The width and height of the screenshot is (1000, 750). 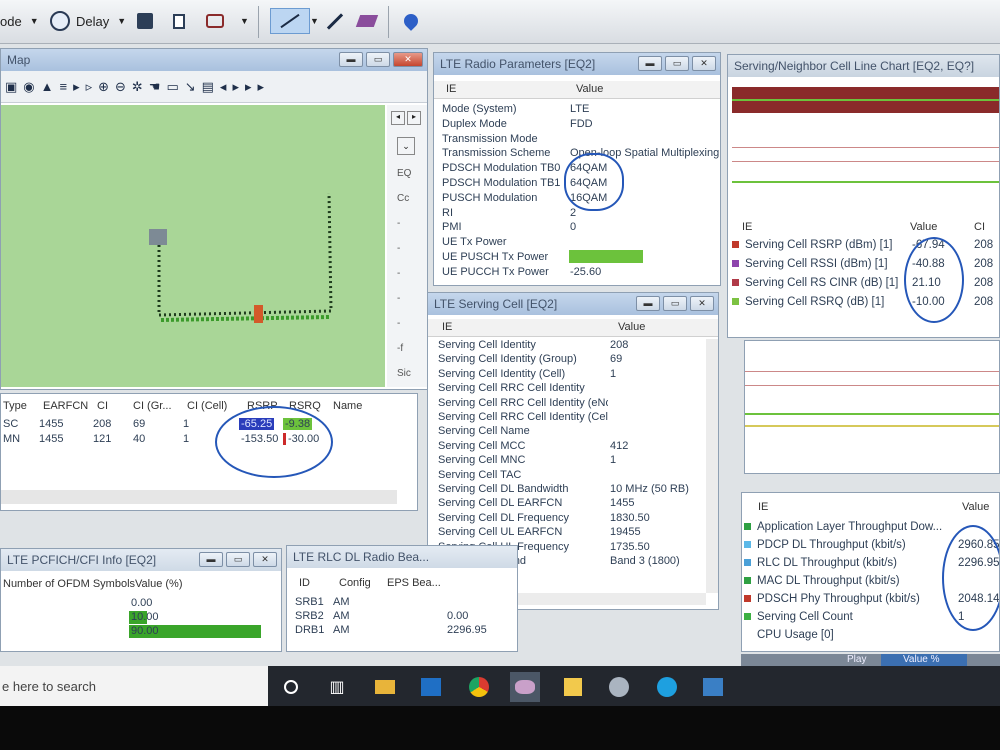 I want to click on file-explorer-icon, so click(x=385, y=687).